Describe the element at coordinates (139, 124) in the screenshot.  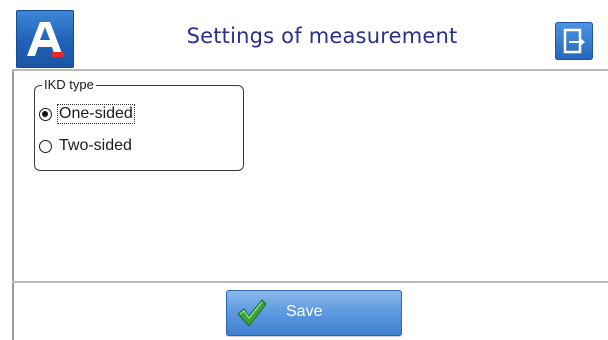
I see `ikd-type-group: IKD type One-sided Two-sided` at that location.